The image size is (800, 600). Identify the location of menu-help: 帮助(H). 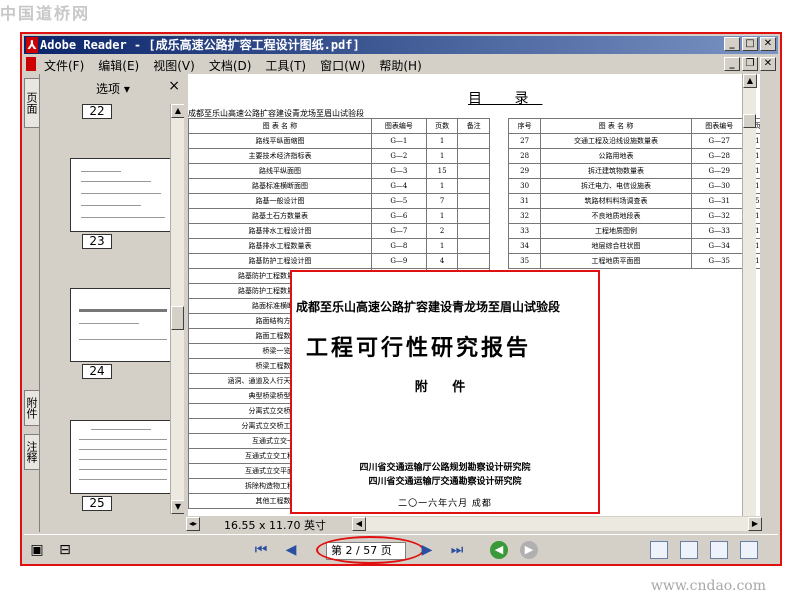
(400, 65).